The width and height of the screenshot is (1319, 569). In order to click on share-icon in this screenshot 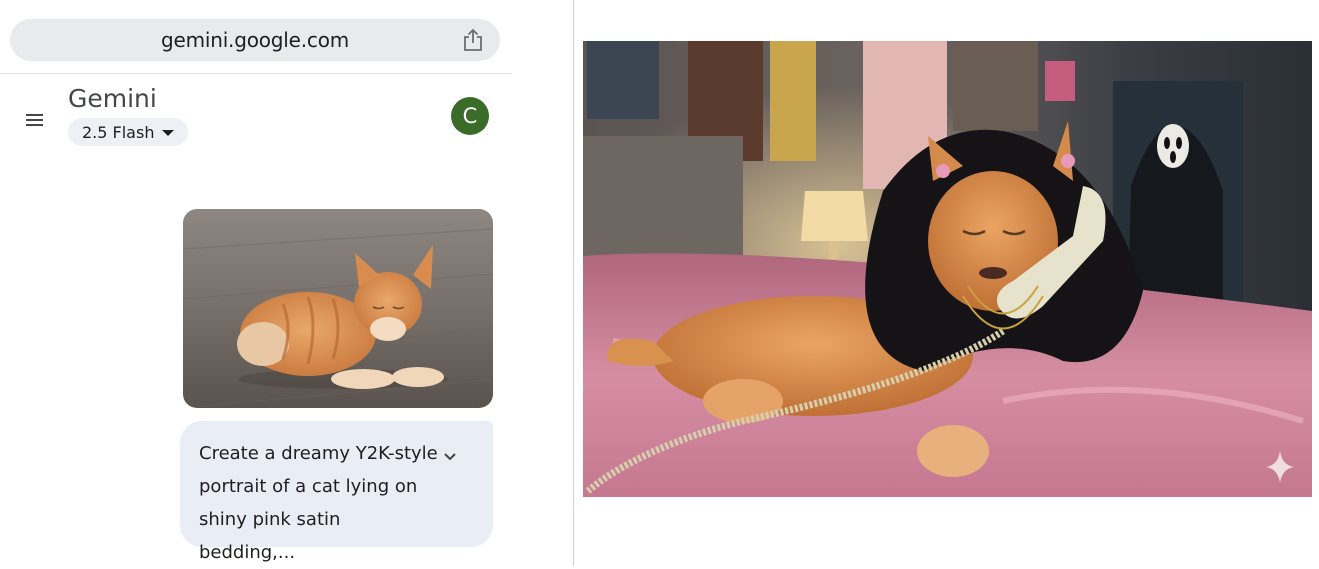, I will do `click(473, 40)`.